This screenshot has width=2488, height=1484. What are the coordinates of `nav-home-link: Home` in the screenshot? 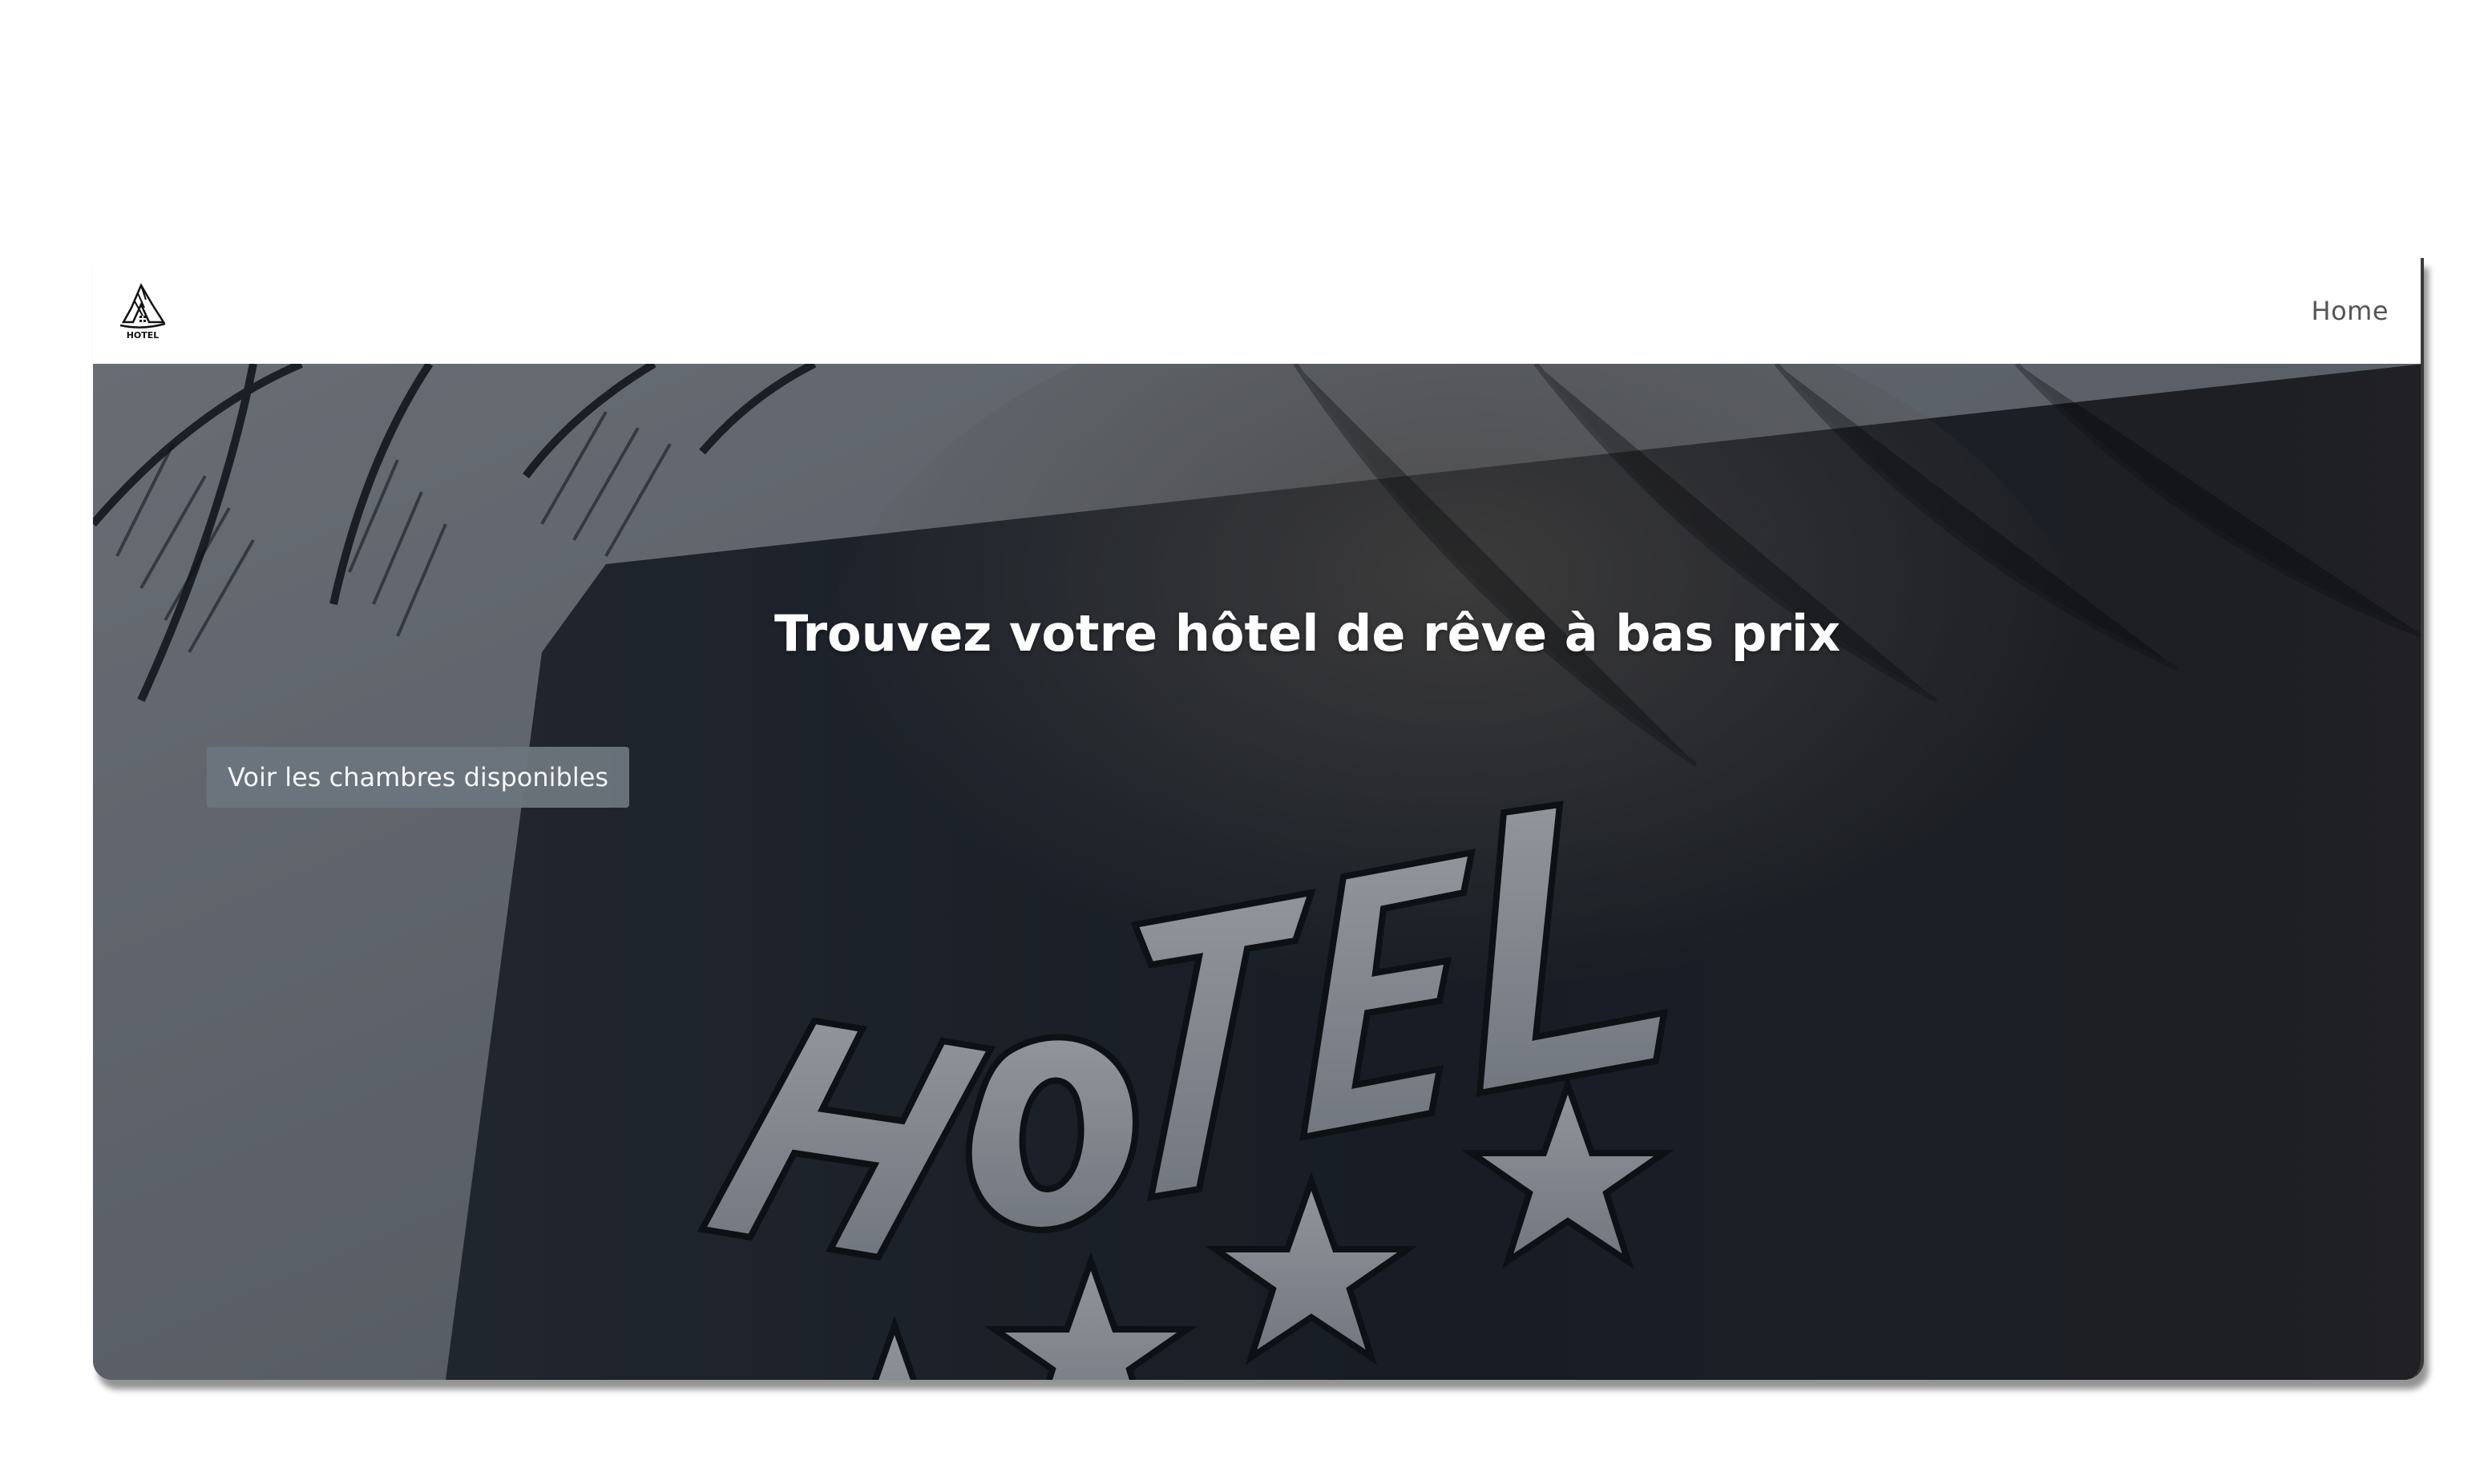 It's located at (2350, 311).